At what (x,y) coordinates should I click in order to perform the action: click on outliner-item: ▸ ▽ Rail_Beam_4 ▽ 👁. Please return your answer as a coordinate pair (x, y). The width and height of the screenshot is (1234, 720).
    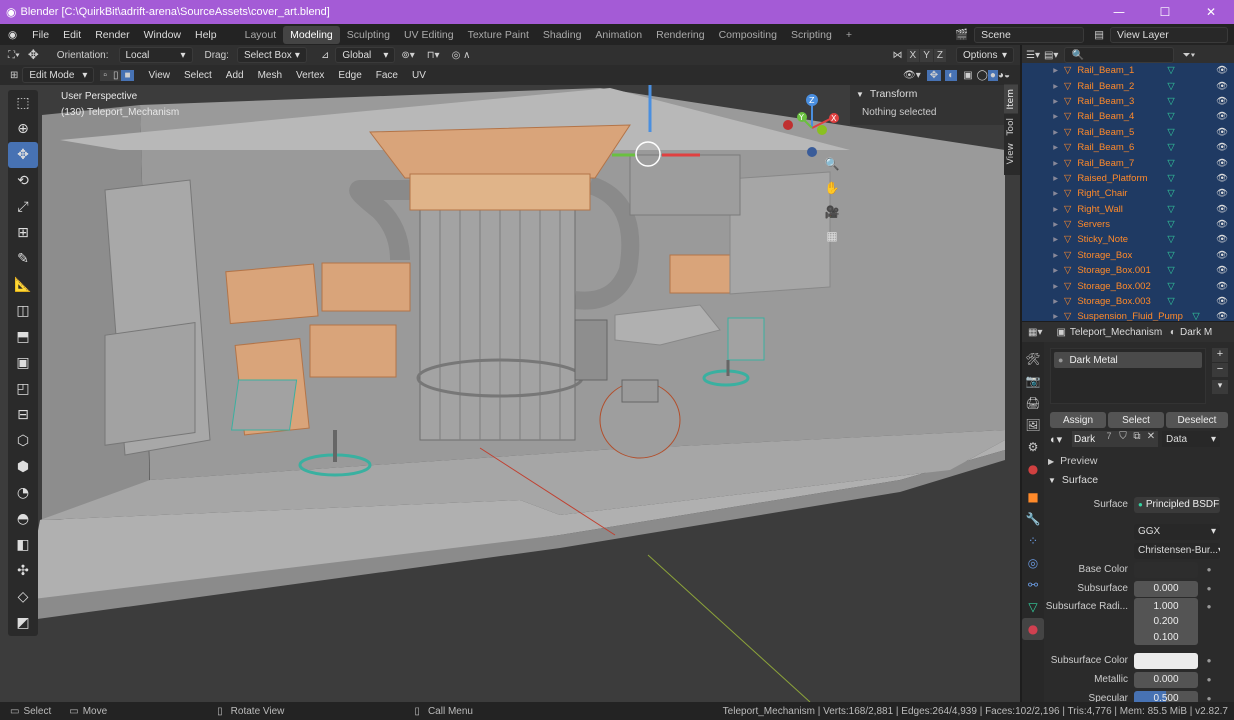
    Looking at the image, I should click on (1128, 116).